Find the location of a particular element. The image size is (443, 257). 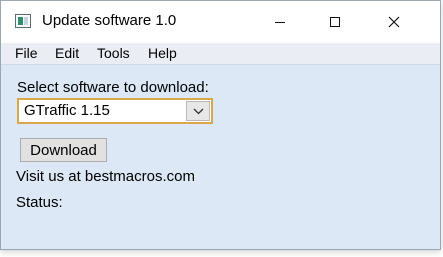

maximize-icon is located at coordinates (335, 22).